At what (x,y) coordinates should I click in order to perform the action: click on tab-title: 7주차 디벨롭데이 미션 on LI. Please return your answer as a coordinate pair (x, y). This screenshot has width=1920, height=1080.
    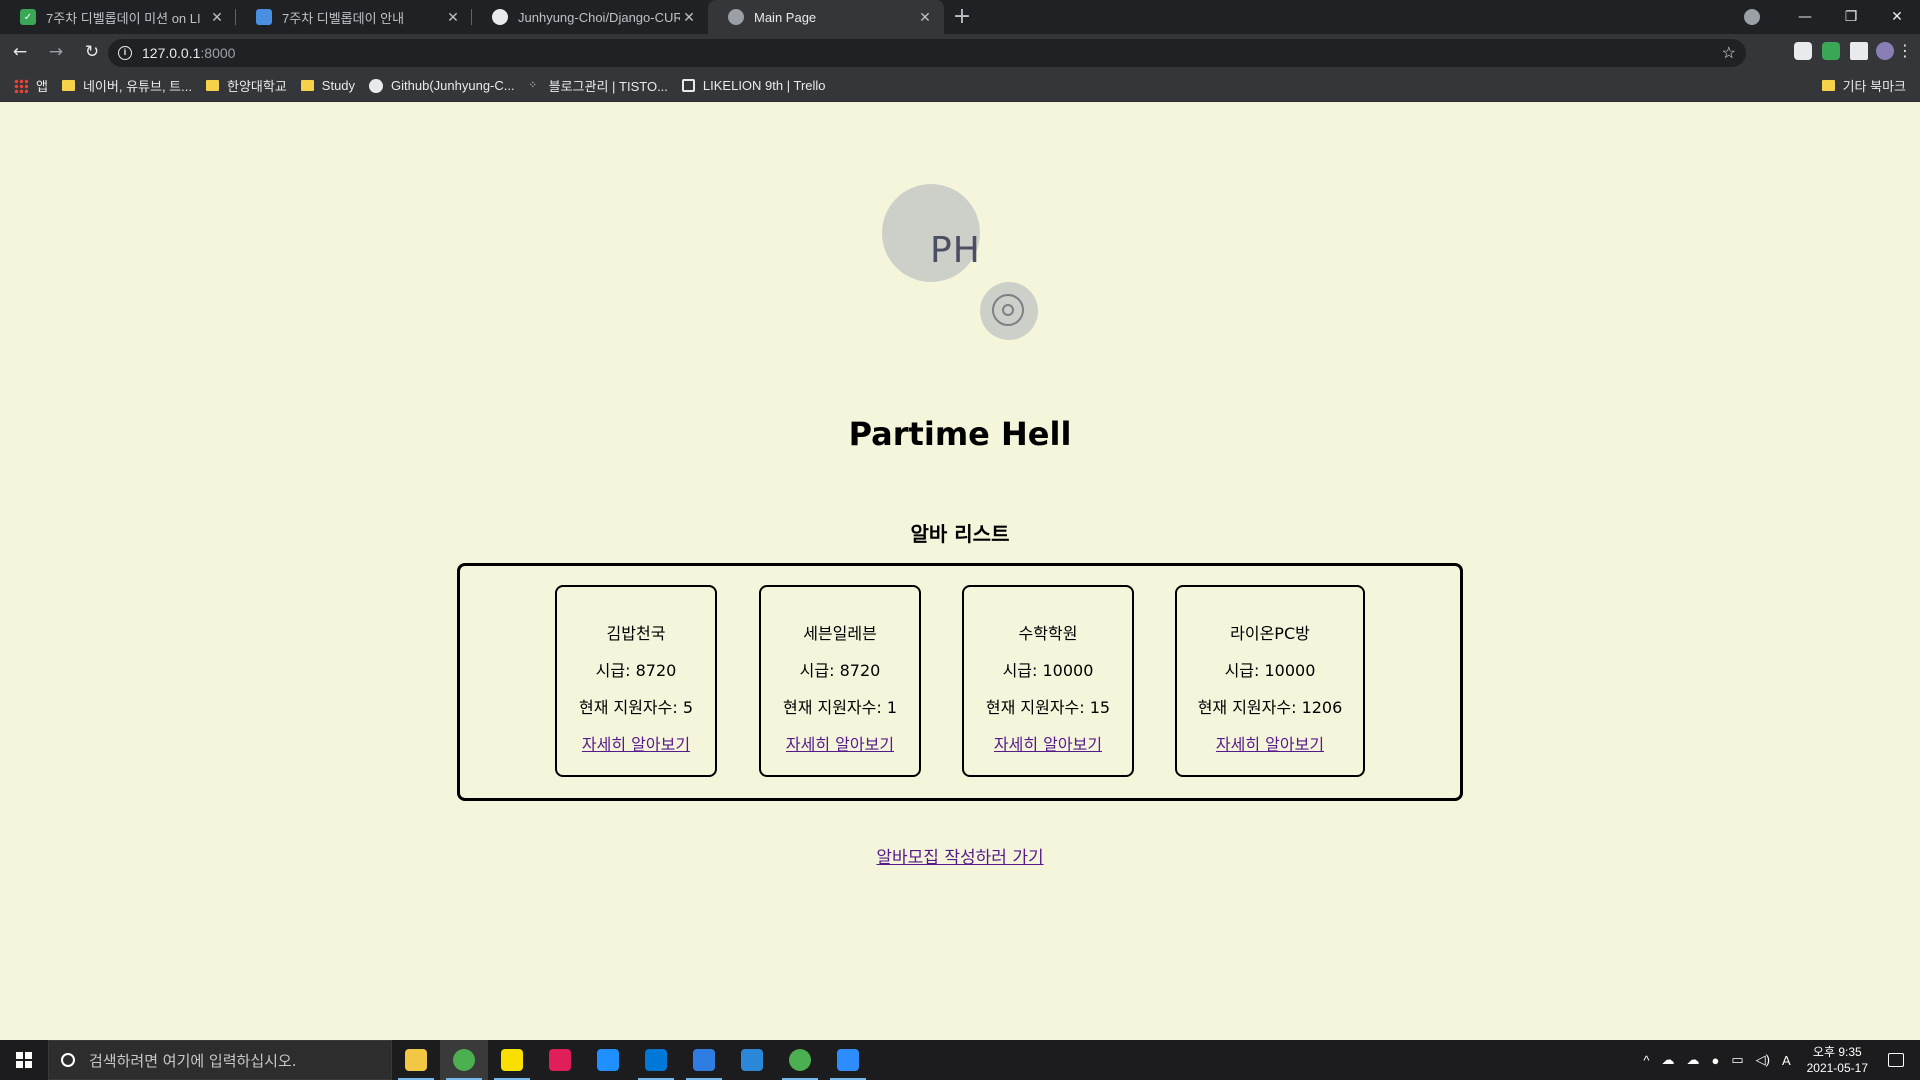
    Looking at the image, I should click on (123, 18).